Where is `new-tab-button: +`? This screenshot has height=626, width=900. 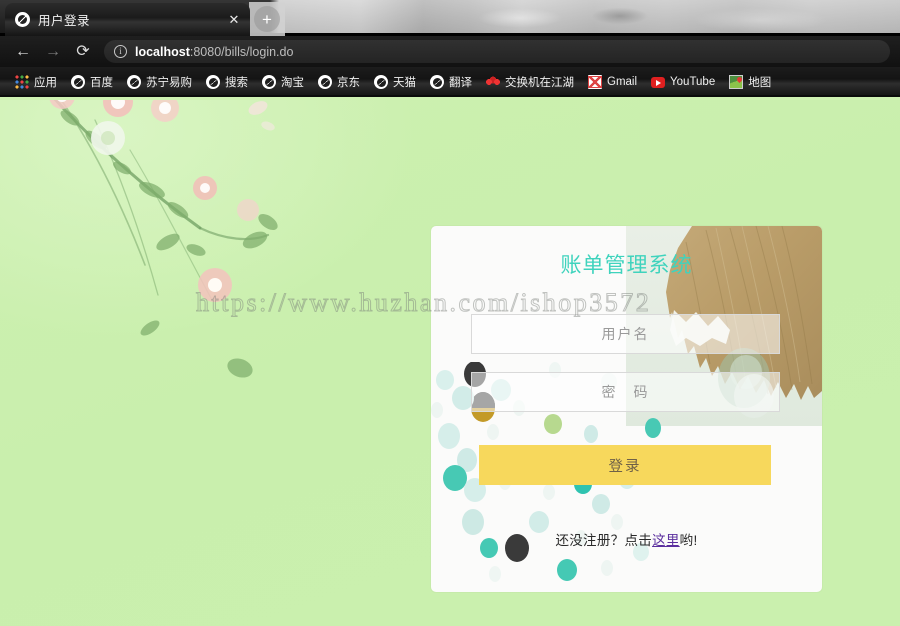
new-tab-button: + is located at coordinates (267, 19).